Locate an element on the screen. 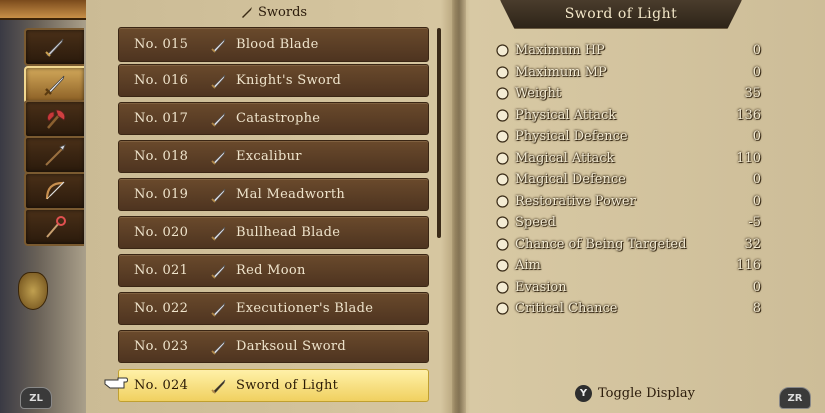 The width and height of the screenshot is (825, 413). stat-value: -5 is located at coordinates (754, 222).